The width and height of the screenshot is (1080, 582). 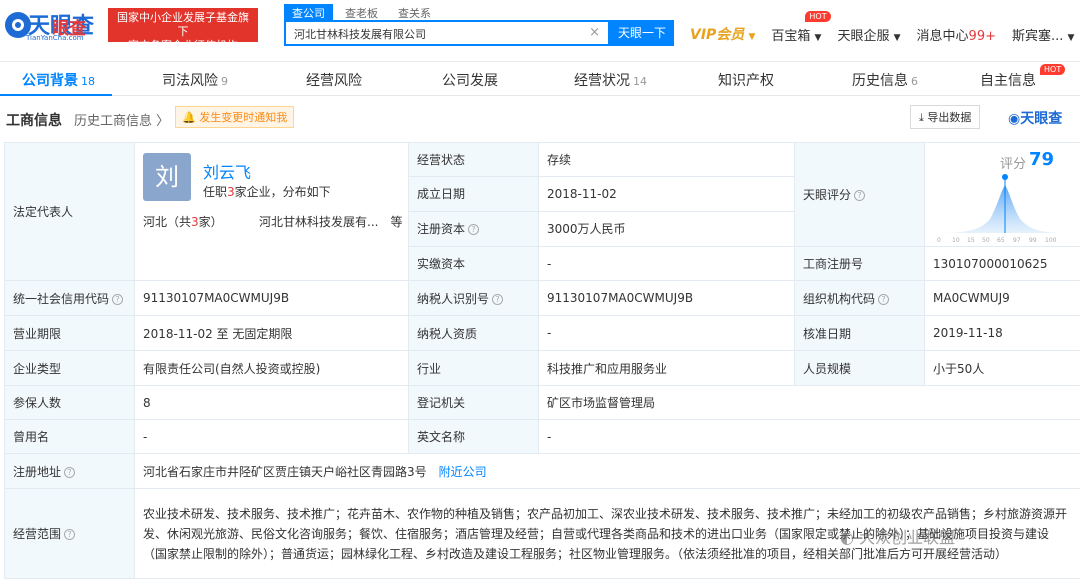 I want to click on certification-banner: 国家中小企业发展子基金旗下 官方备案企业征信机构, so click(x=183, y=30).